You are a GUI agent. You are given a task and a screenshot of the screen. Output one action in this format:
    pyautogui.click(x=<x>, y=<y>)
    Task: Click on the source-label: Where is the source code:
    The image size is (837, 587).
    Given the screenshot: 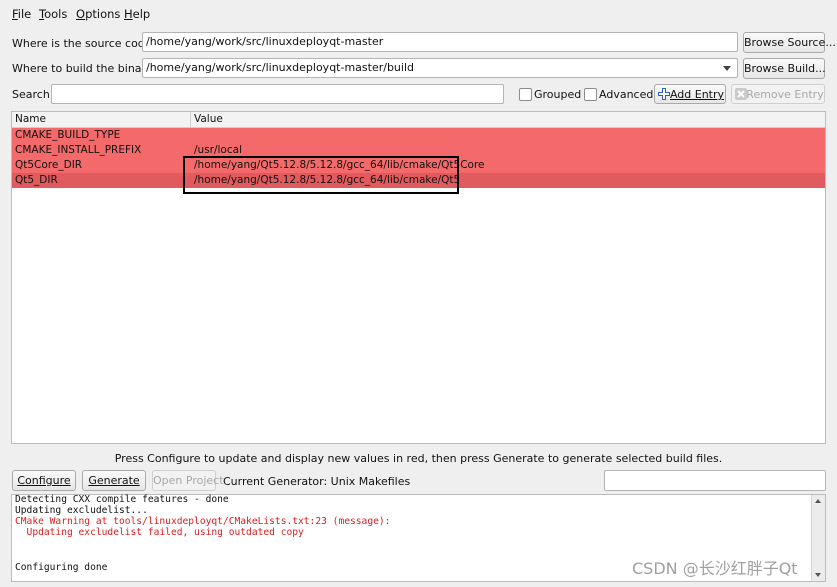 What is the action you would take?
    pyautogui.click(x=84, y=43)
    